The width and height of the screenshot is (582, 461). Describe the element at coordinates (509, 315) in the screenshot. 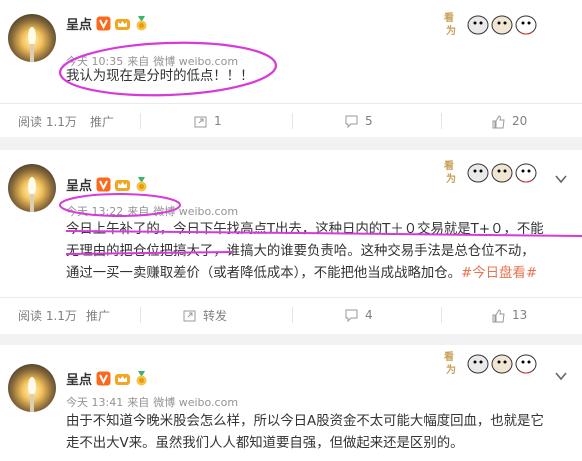

I see `like-button: 13` at that location.